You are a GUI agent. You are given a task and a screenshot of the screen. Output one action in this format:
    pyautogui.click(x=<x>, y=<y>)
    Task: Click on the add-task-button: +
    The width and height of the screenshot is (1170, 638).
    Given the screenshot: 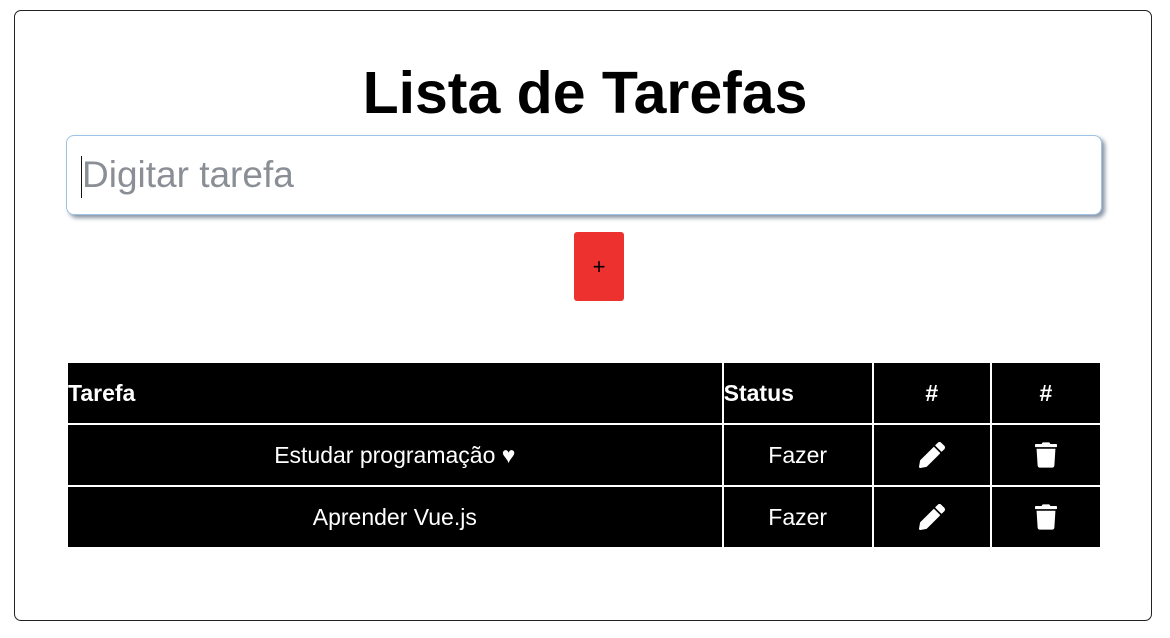 What is the action you would take?
    pyautogui.click(x=599, y=266)
    